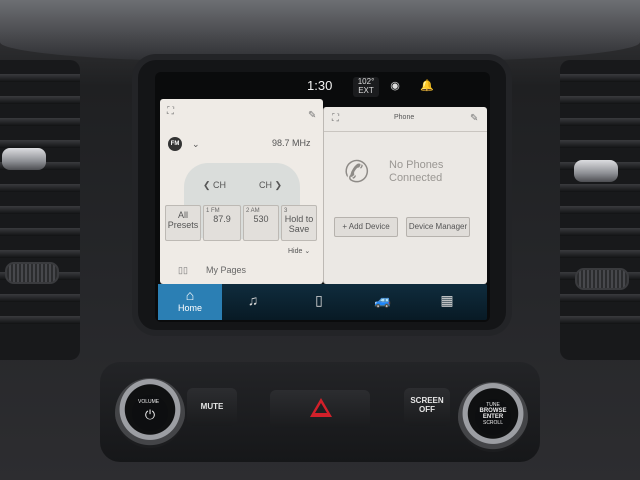  I want to click on music-icon: ♫, so click(253, 302).